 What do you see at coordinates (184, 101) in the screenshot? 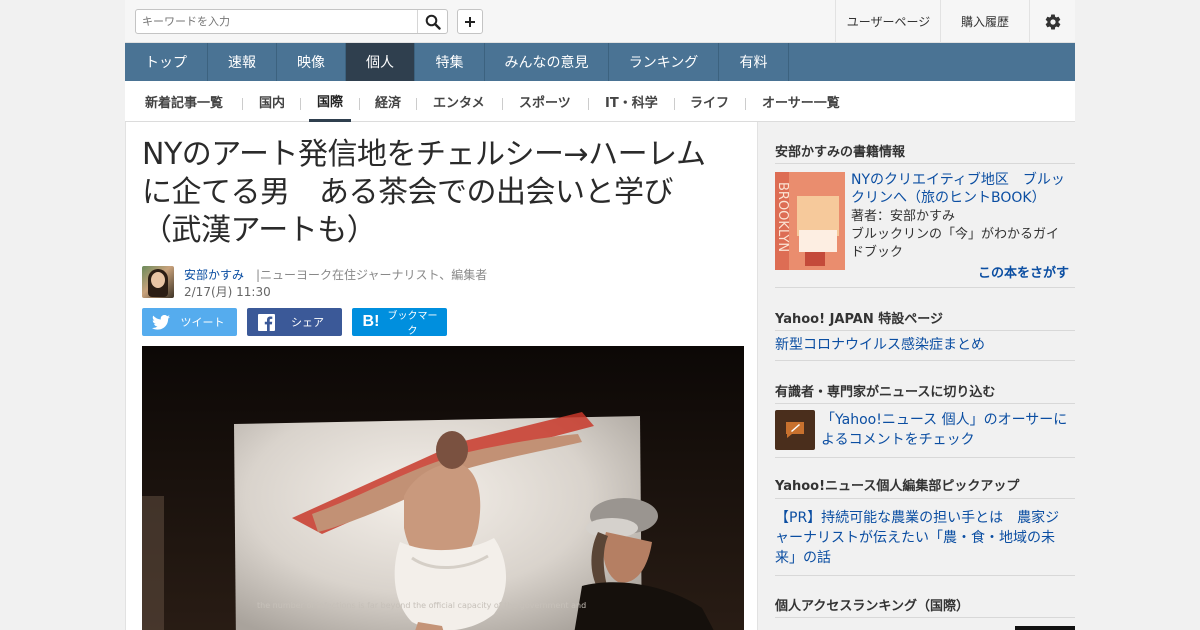
I see `subnav-item-latest: 新着記事一覧` at bounding box center [184, 101].